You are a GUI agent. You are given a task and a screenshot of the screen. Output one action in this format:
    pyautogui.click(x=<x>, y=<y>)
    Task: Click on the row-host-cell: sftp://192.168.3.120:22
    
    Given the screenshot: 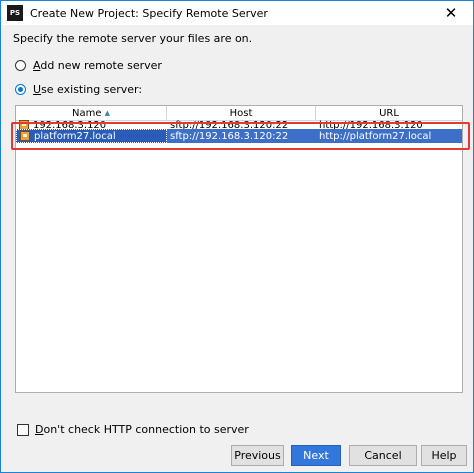 What is the action you would take?
    pyautogui.click(x=229, y=136)
    